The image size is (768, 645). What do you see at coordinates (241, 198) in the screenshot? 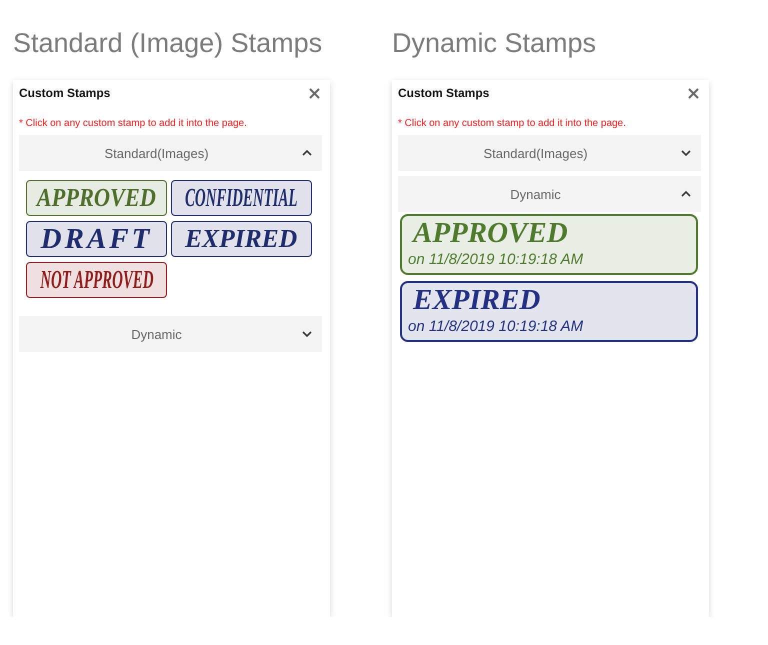
I see `stamp-button: CONFIDENTIAL` at bounding box center [241, 198].